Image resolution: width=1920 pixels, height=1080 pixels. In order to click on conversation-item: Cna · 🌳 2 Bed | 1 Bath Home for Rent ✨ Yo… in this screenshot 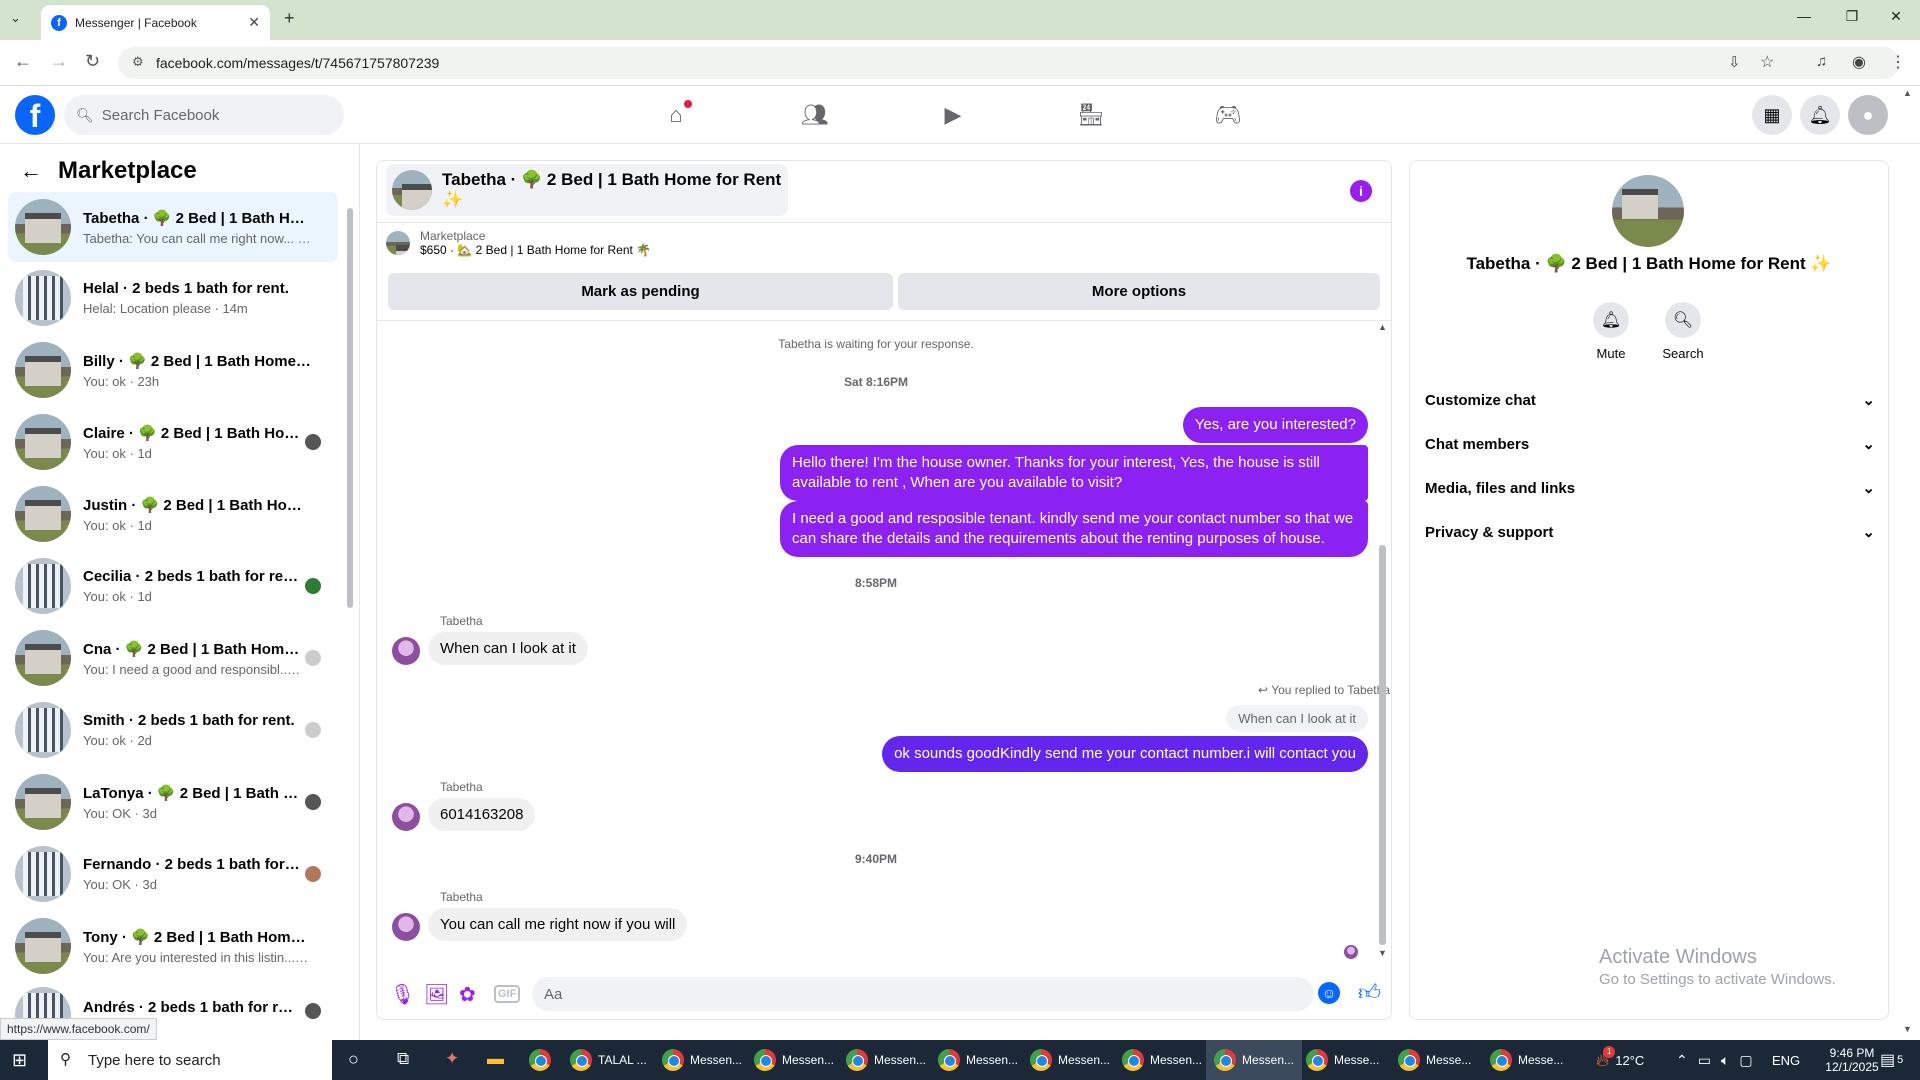, I will do `click(173, 658)`.